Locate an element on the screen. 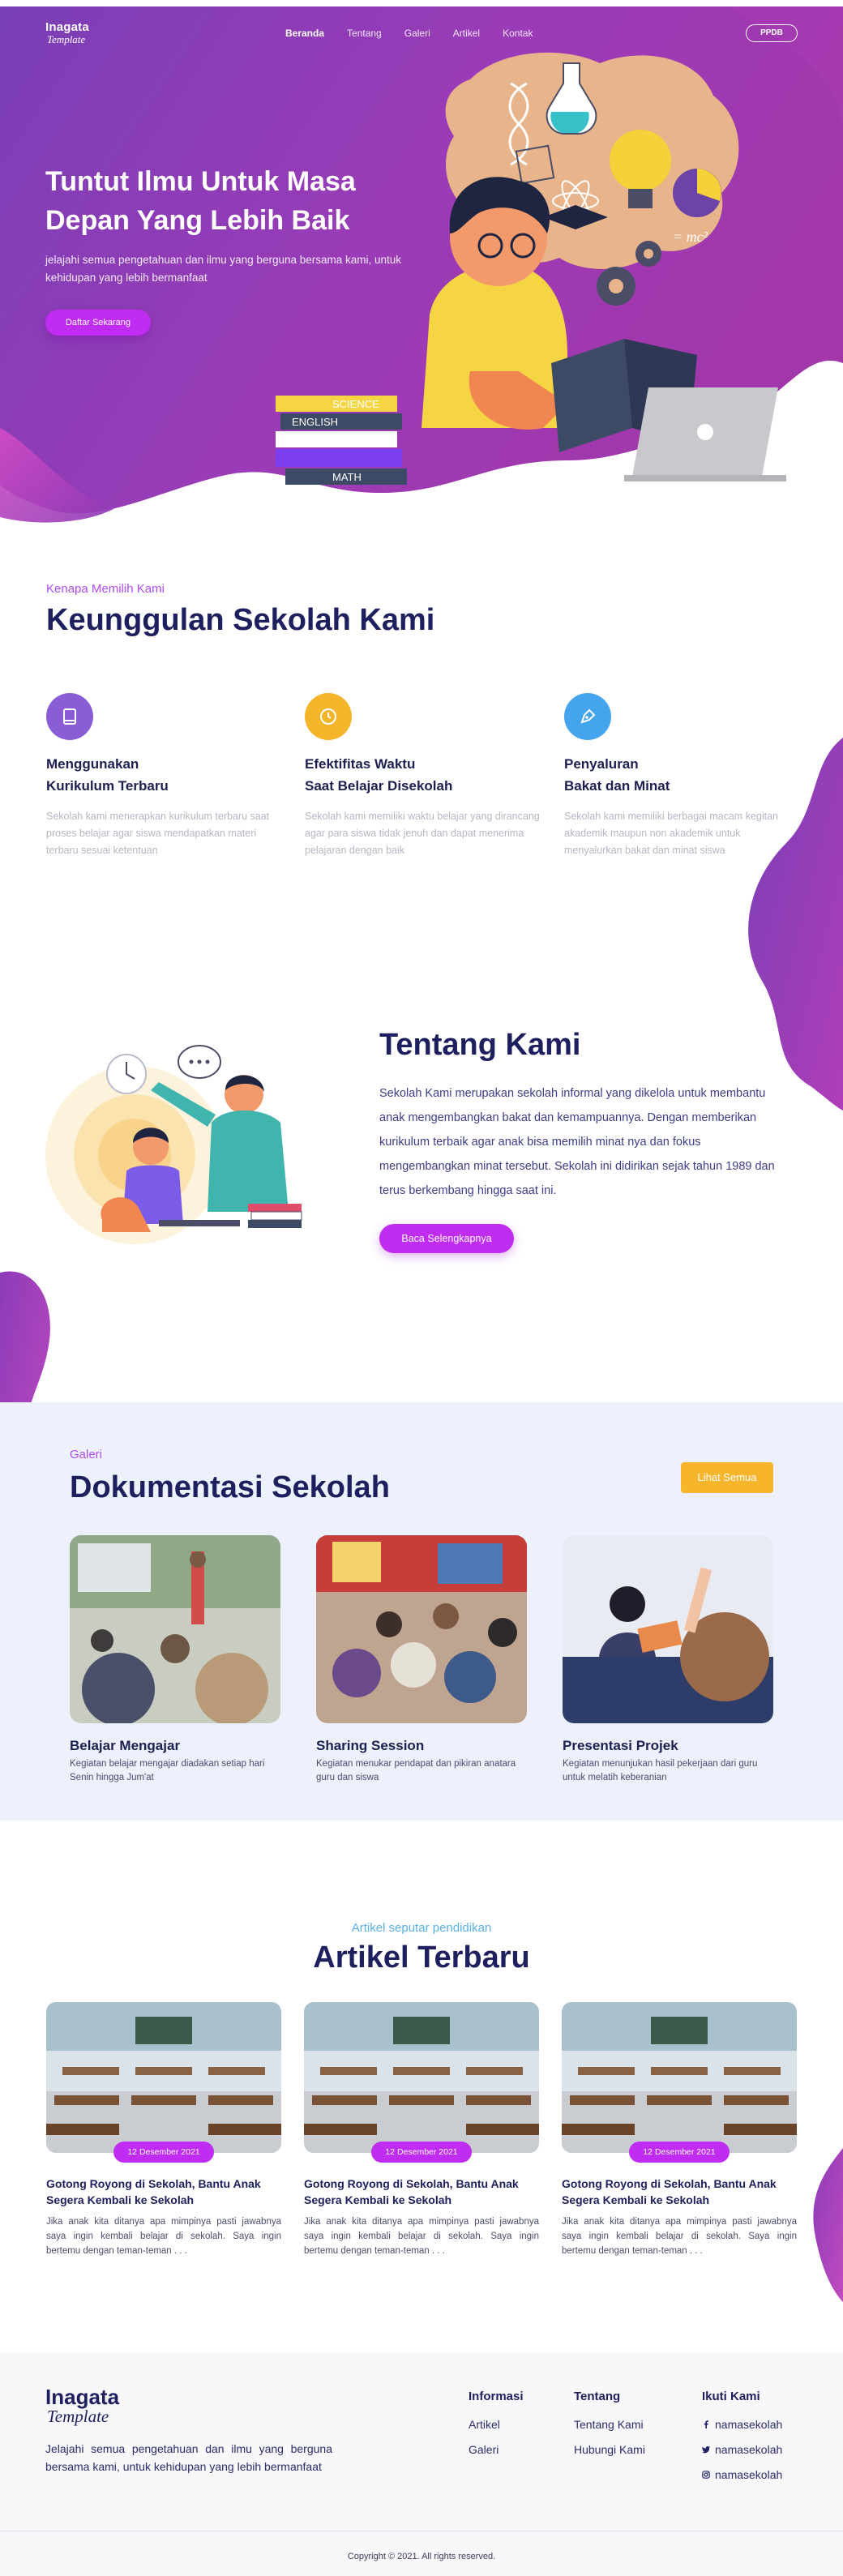 This screenshot has height=2576, width=843. book-label-english: ENGLISH is located at coordinates (315, 422).